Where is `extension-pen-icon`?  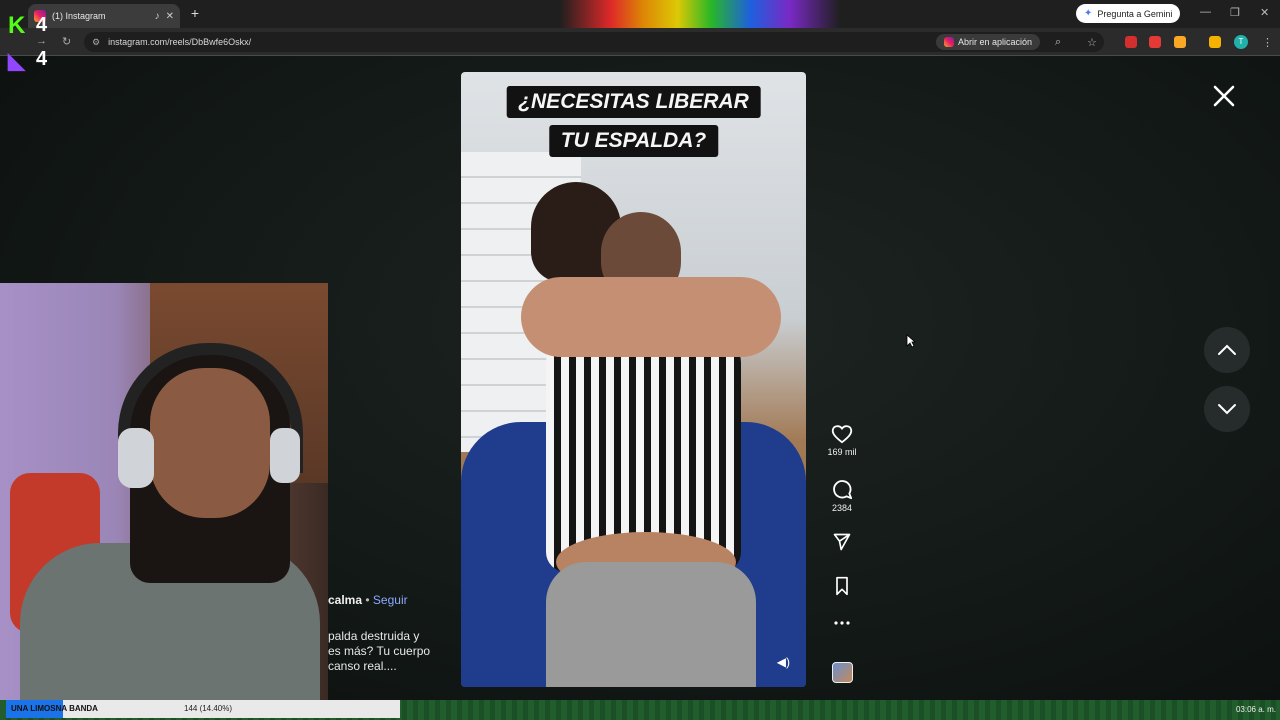
extension-pen-icon is located at coordinates (1155, 42).